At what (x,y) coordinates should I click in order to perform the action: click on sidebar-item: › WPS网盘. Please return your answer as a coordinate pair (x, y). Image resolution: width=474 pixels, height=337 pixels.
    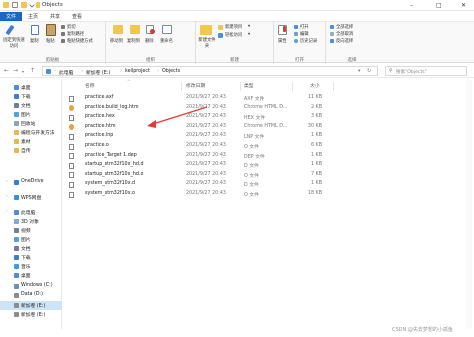
    Looking at the image, I should click on (31, 197).